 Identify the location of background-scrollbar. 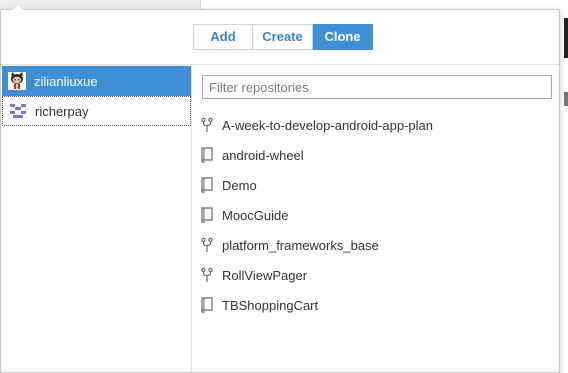
(566, 38).